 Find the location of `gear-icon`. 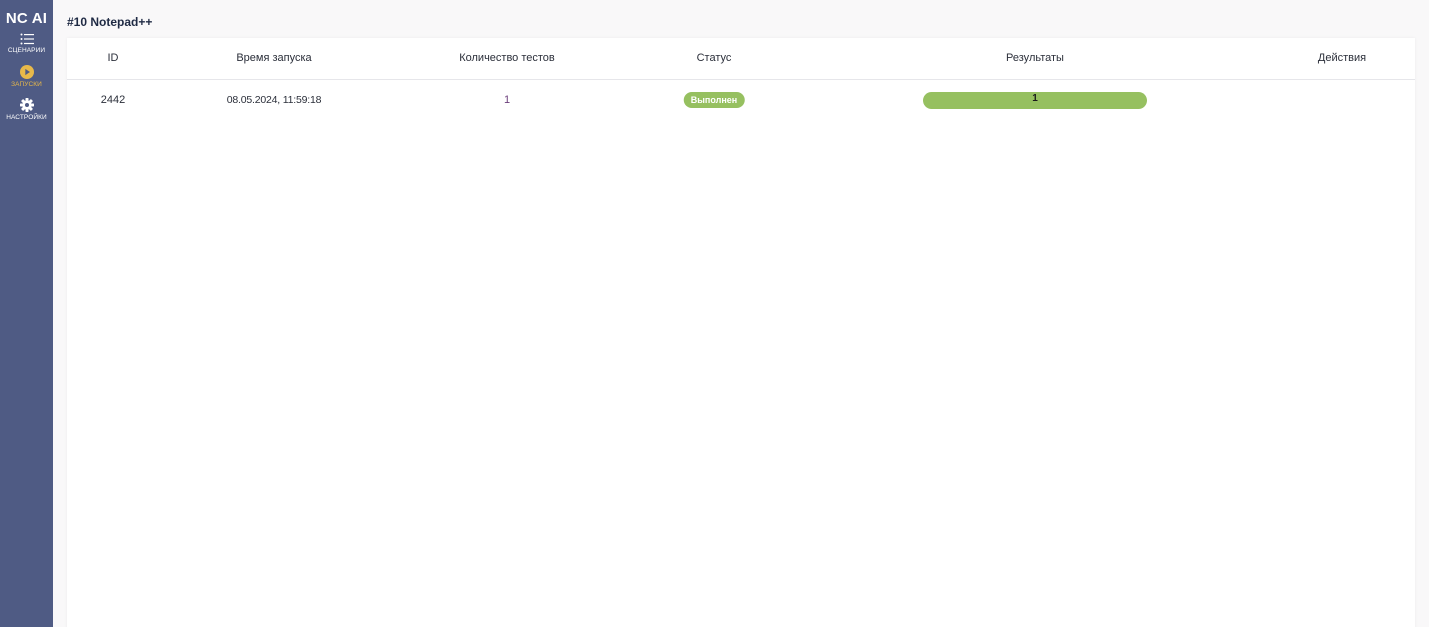

gear-icon is located at coordinates (26, 105).